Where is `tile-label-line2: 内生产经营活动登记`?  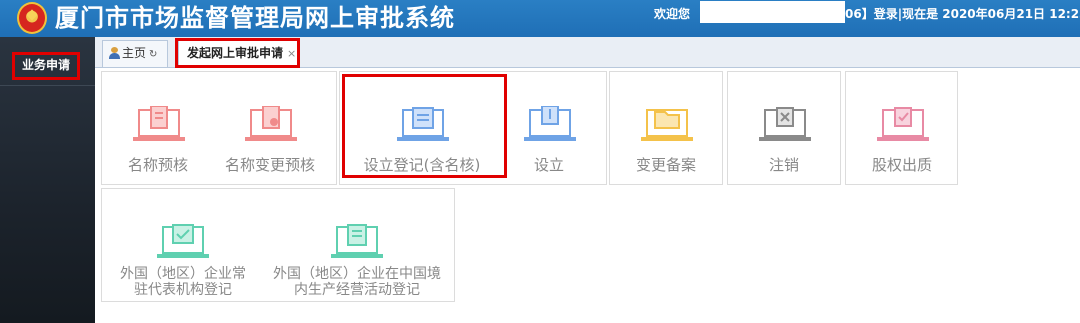 tile-label-line2: 内生产经营活动登记 is located at coordinates (357, 290).